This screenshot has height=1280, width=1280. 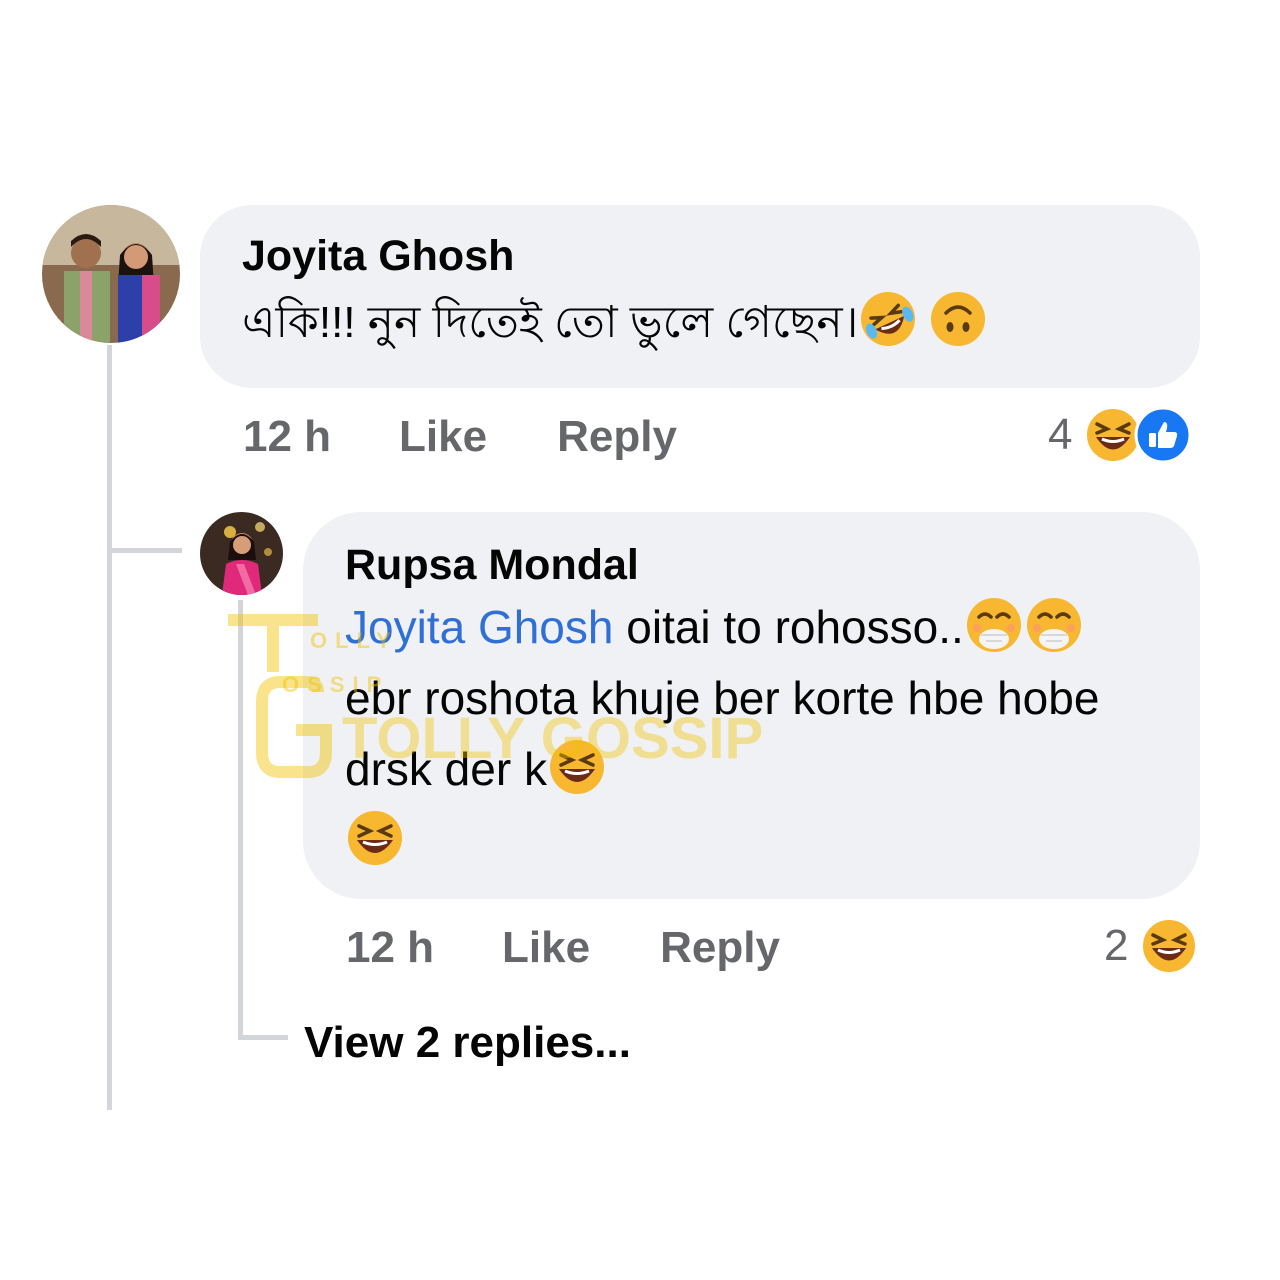 I want to click on reaction-summary: 2, so click(x=1151, y=946).